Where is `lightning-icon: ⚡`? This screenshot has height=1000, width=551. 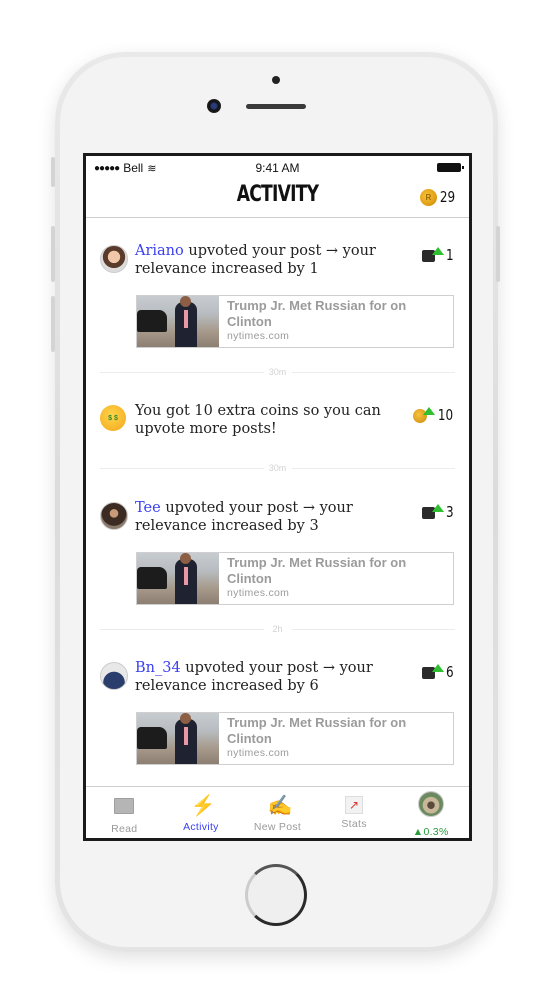 lightning-icon: ⚡ is located at coordinates (203, 806).